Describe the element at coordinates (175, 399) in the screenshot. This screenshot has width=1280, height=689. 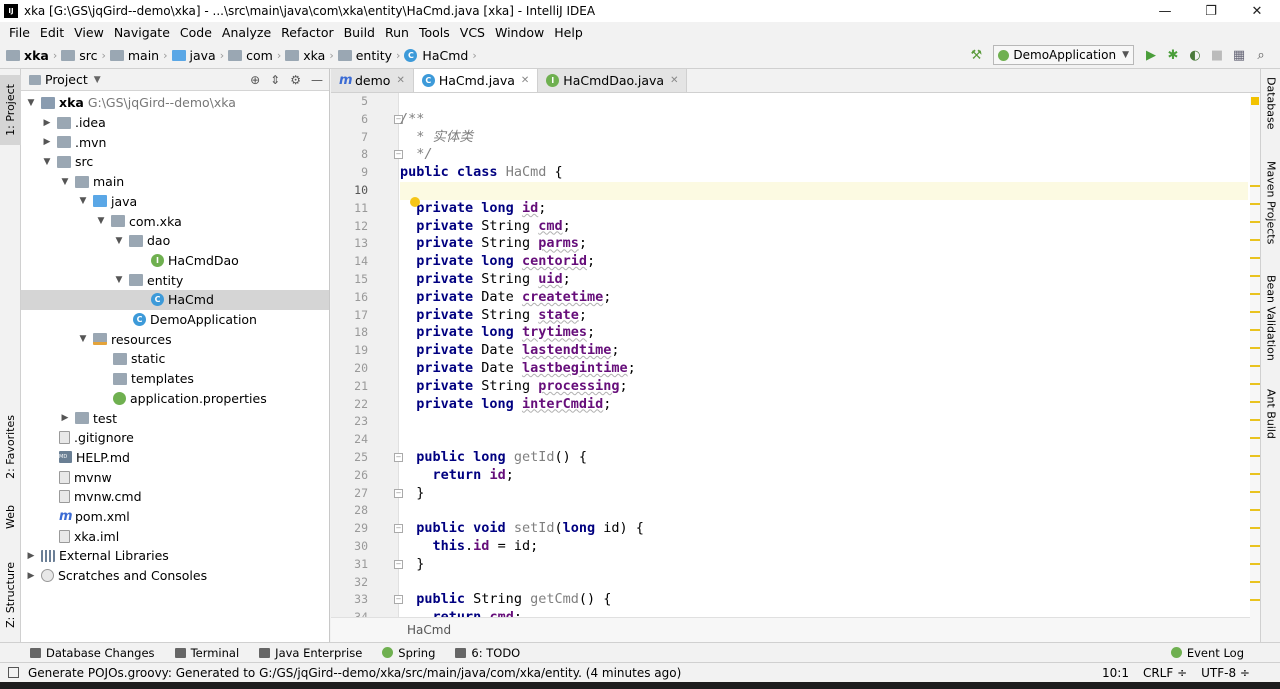
I see `tree-row-application-properties: application.properties` at that location.